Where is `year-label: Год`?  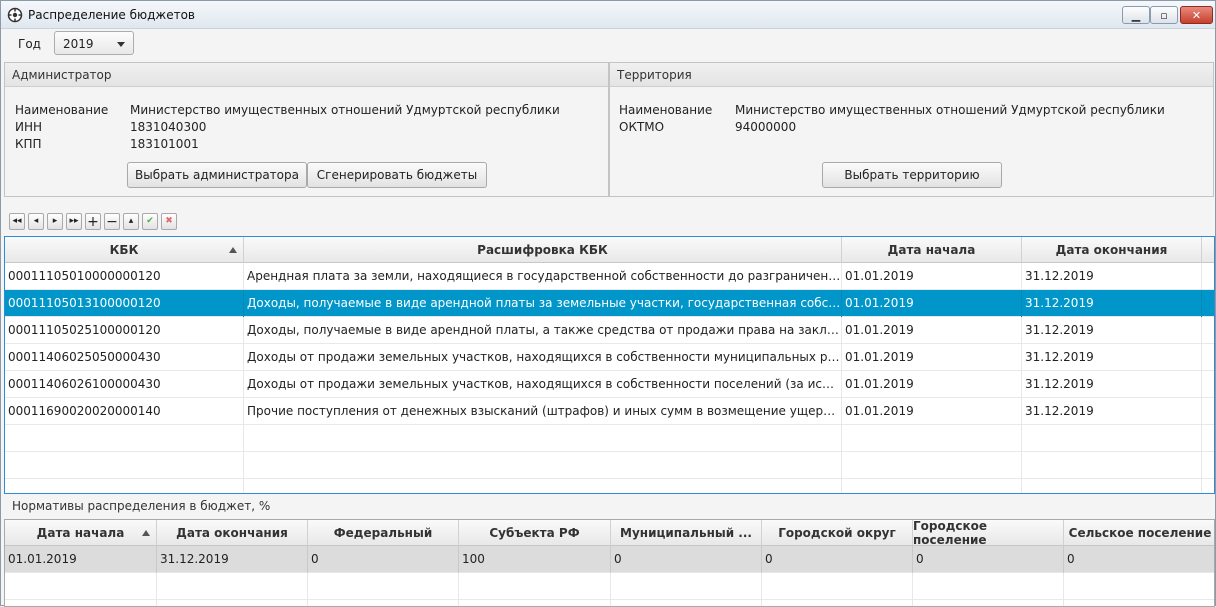 year-label: Год is located at coordinates (29, 44).